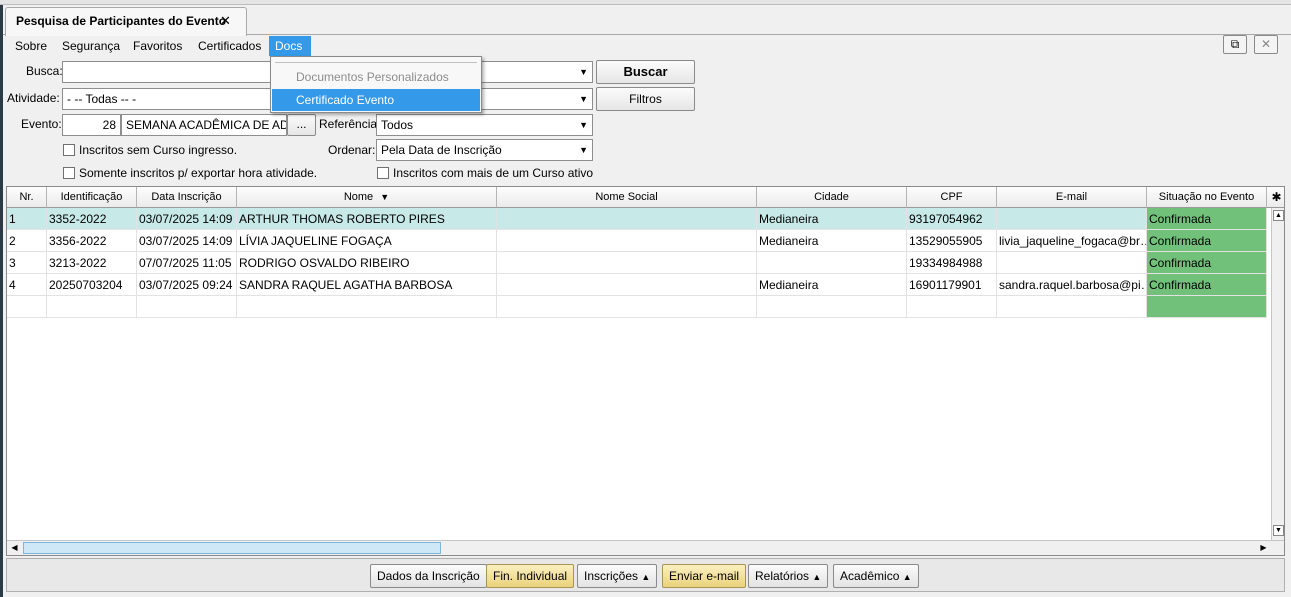 This screenshot has height=597, width=1291. I want to click on menu-separator, so click(376, 62).